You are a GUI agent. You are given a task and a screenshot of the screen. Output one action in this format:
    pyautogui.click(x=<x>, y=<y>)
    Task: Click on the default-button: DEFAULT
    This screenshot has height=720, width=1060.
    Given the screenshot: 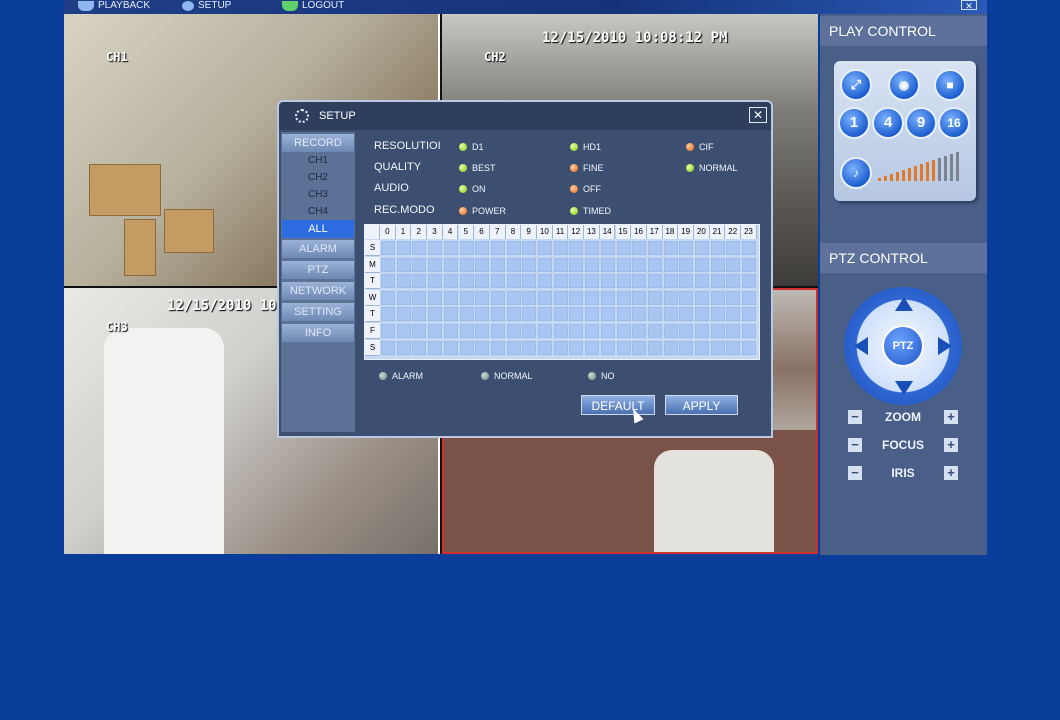 What is the action you would take?
    pyautogui.click(x=618, y=405)
    